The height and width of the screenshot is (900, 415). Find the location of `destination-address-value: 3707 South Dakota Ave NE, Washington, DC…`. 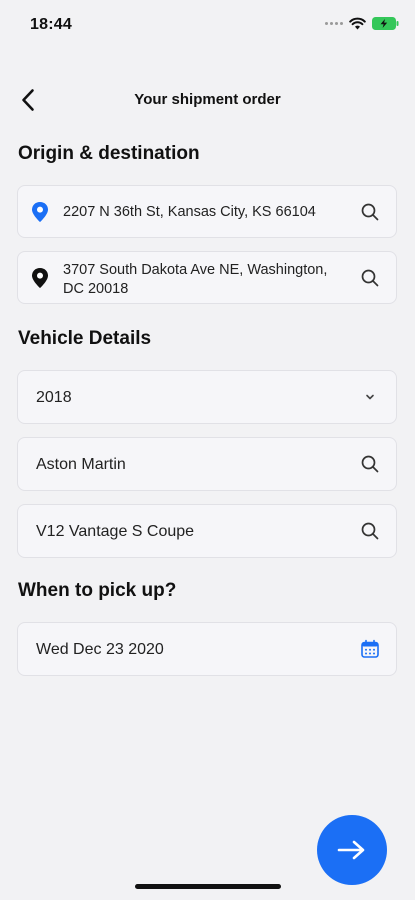

destination-address-value: 3707 South Dakota Ave NE, Washington, DC… is located at coordinates (195, 280).